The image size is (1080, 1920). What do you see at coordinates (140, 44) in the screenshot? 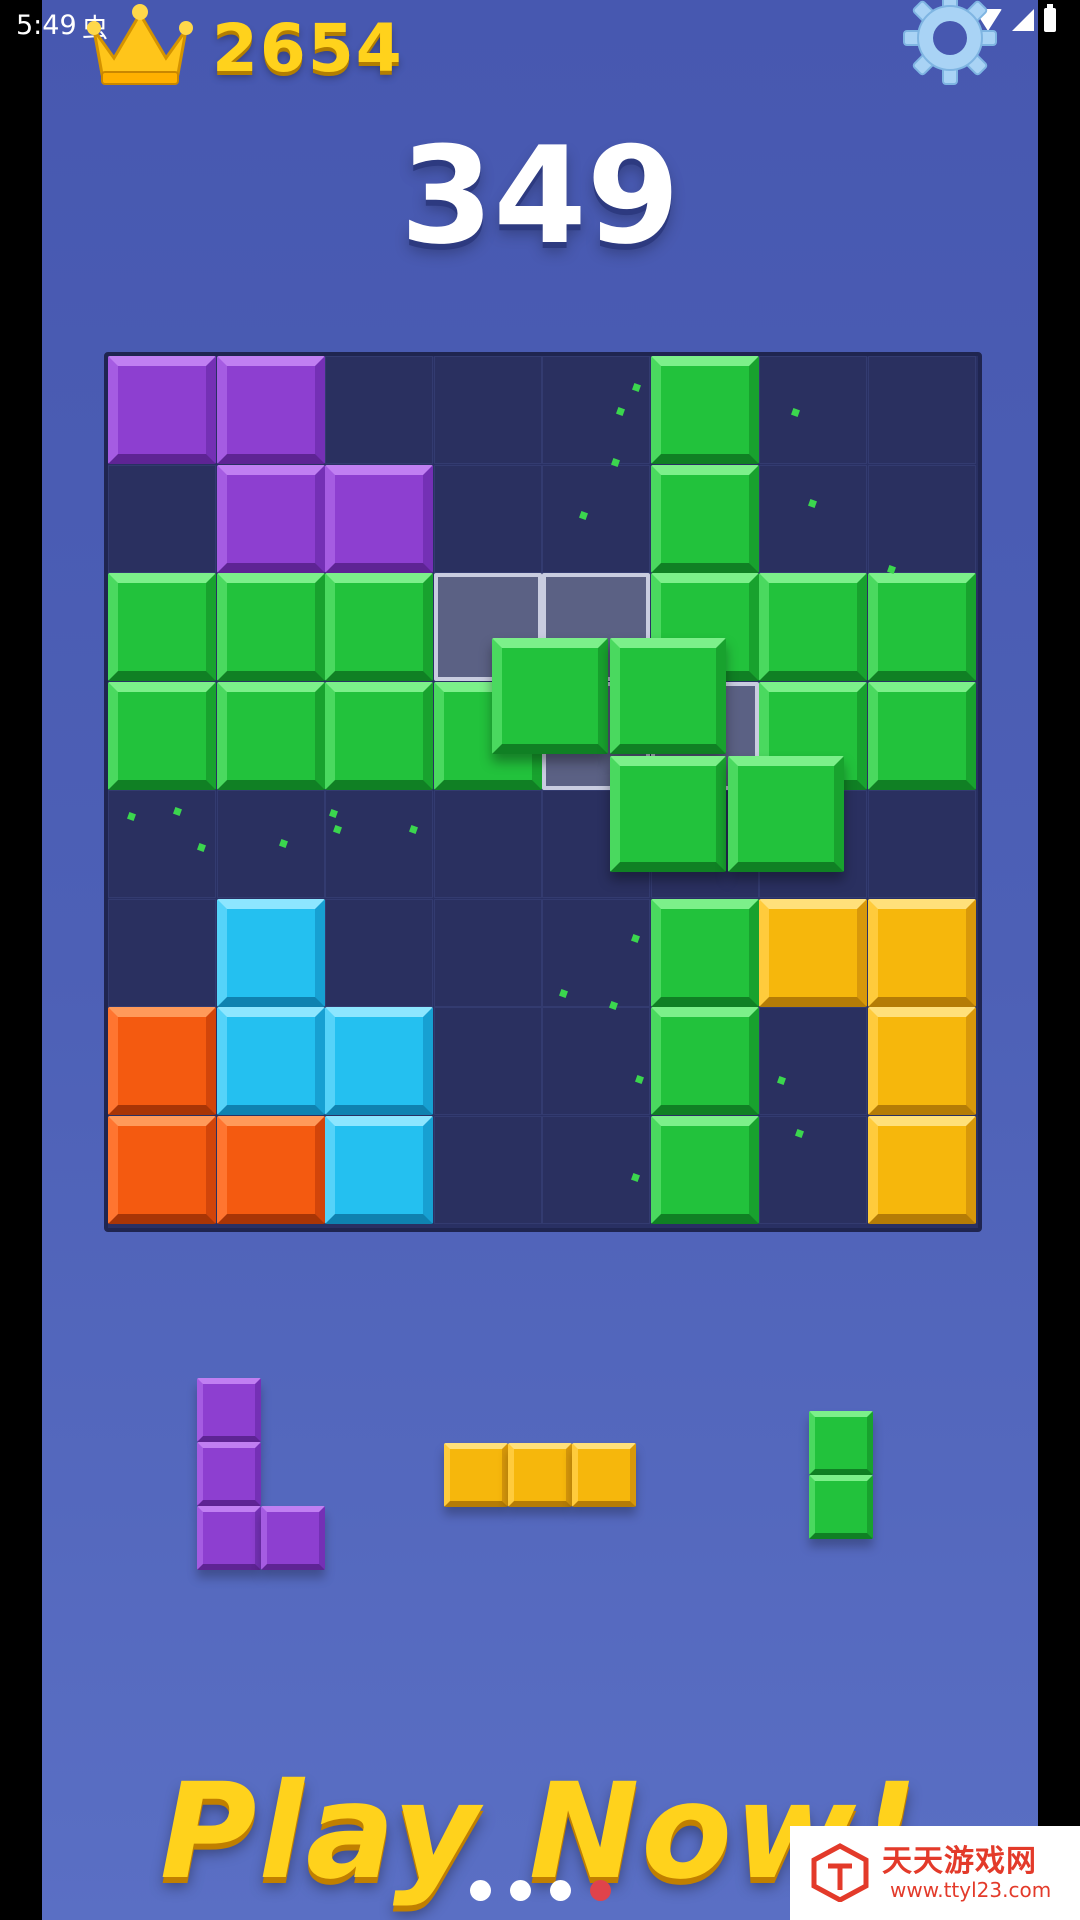
I see `crown-icon` at bounding box center [140, 44].